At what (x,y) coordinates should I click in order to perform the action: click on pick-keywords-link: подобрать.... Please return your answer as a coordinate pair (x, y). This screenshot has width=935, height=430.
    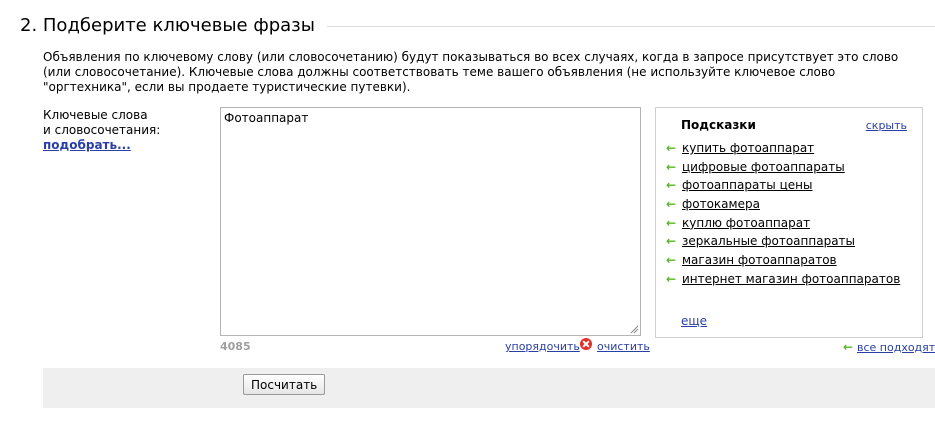
    Looking at the image, I should click on (128, 145).